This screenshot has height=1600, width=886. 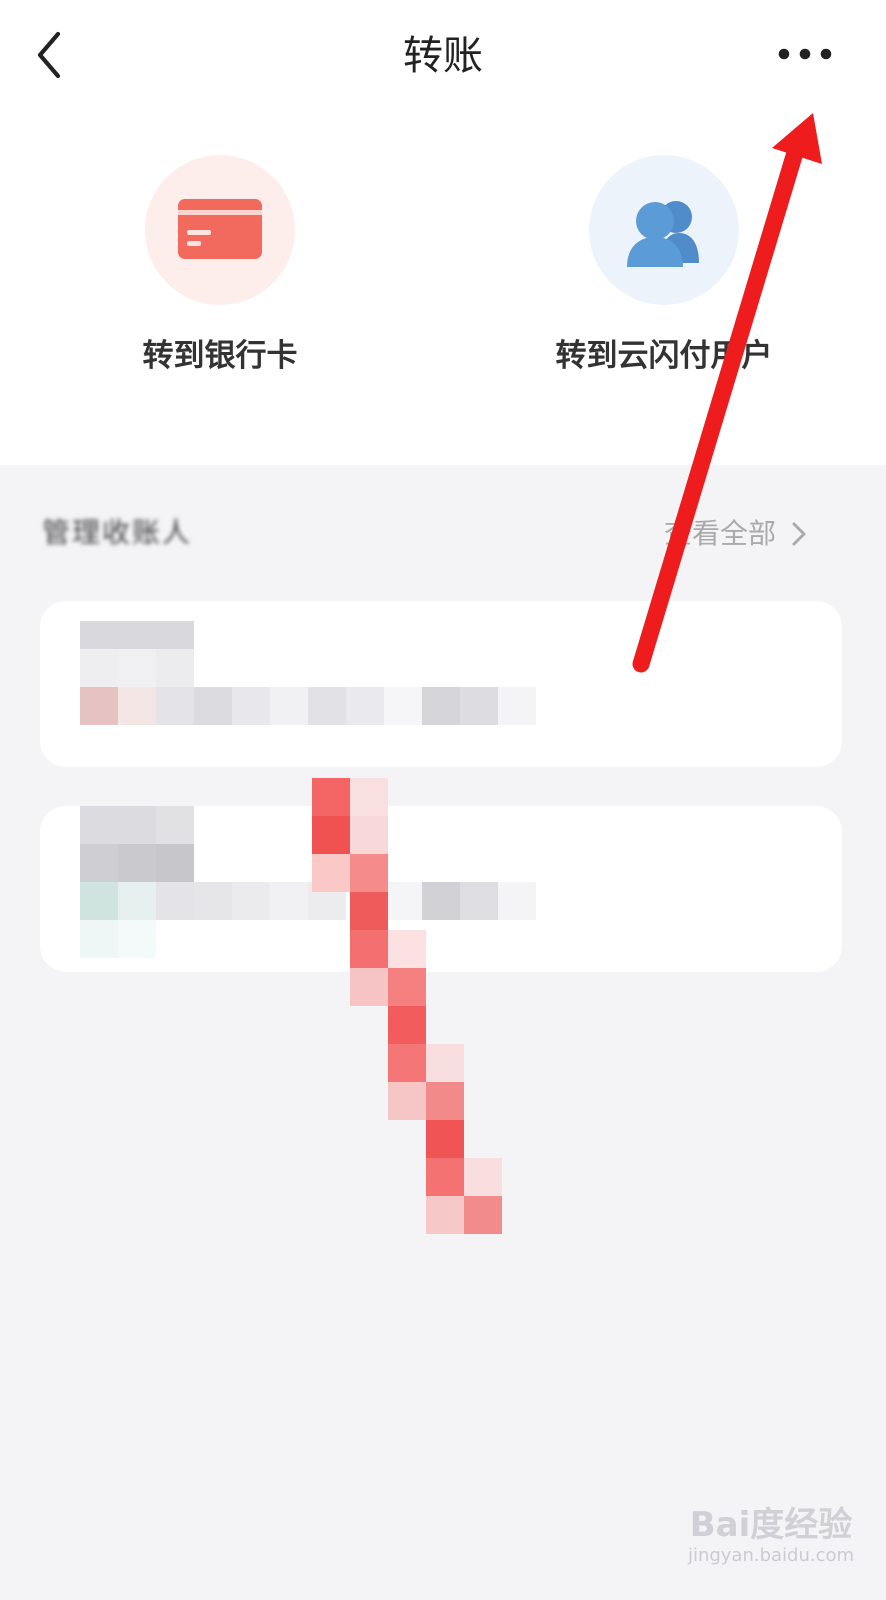 I want to click on more-dots-icon, so click(x=805, y=54).